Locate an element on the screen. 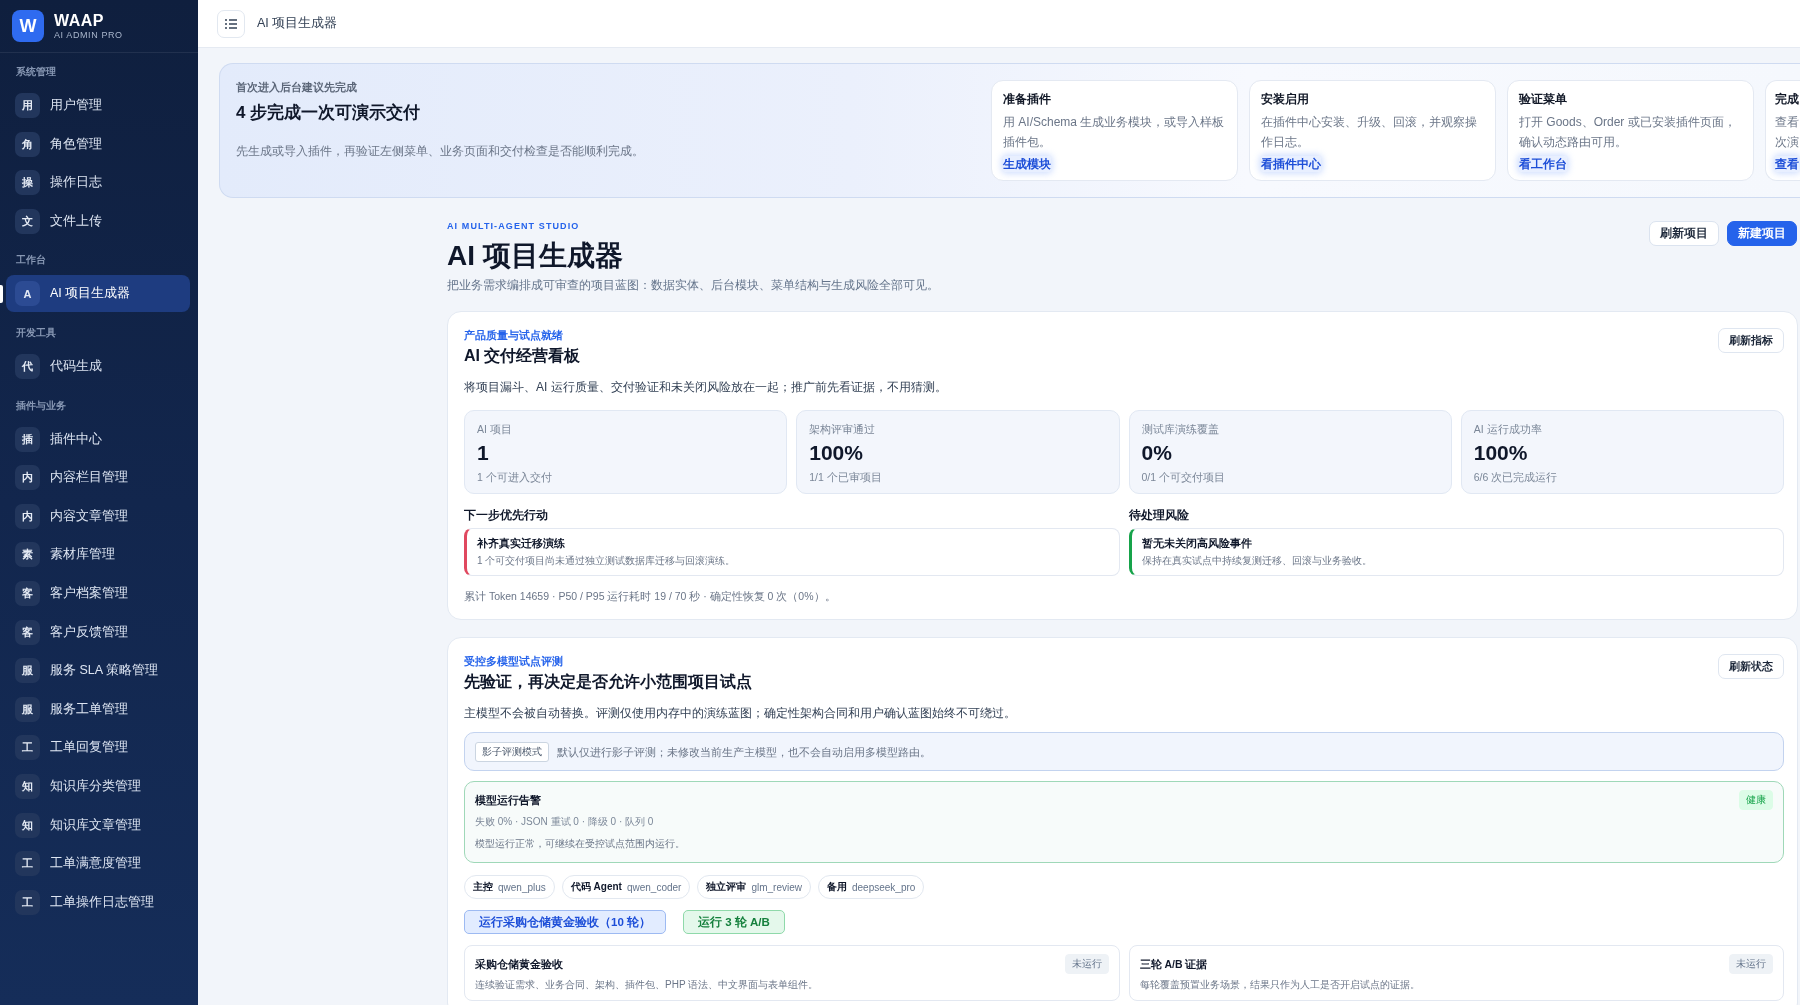 The width and height of the screenshot is (1800, 1005). status-tag: 未运行 is located at coordinates (1751, 964).